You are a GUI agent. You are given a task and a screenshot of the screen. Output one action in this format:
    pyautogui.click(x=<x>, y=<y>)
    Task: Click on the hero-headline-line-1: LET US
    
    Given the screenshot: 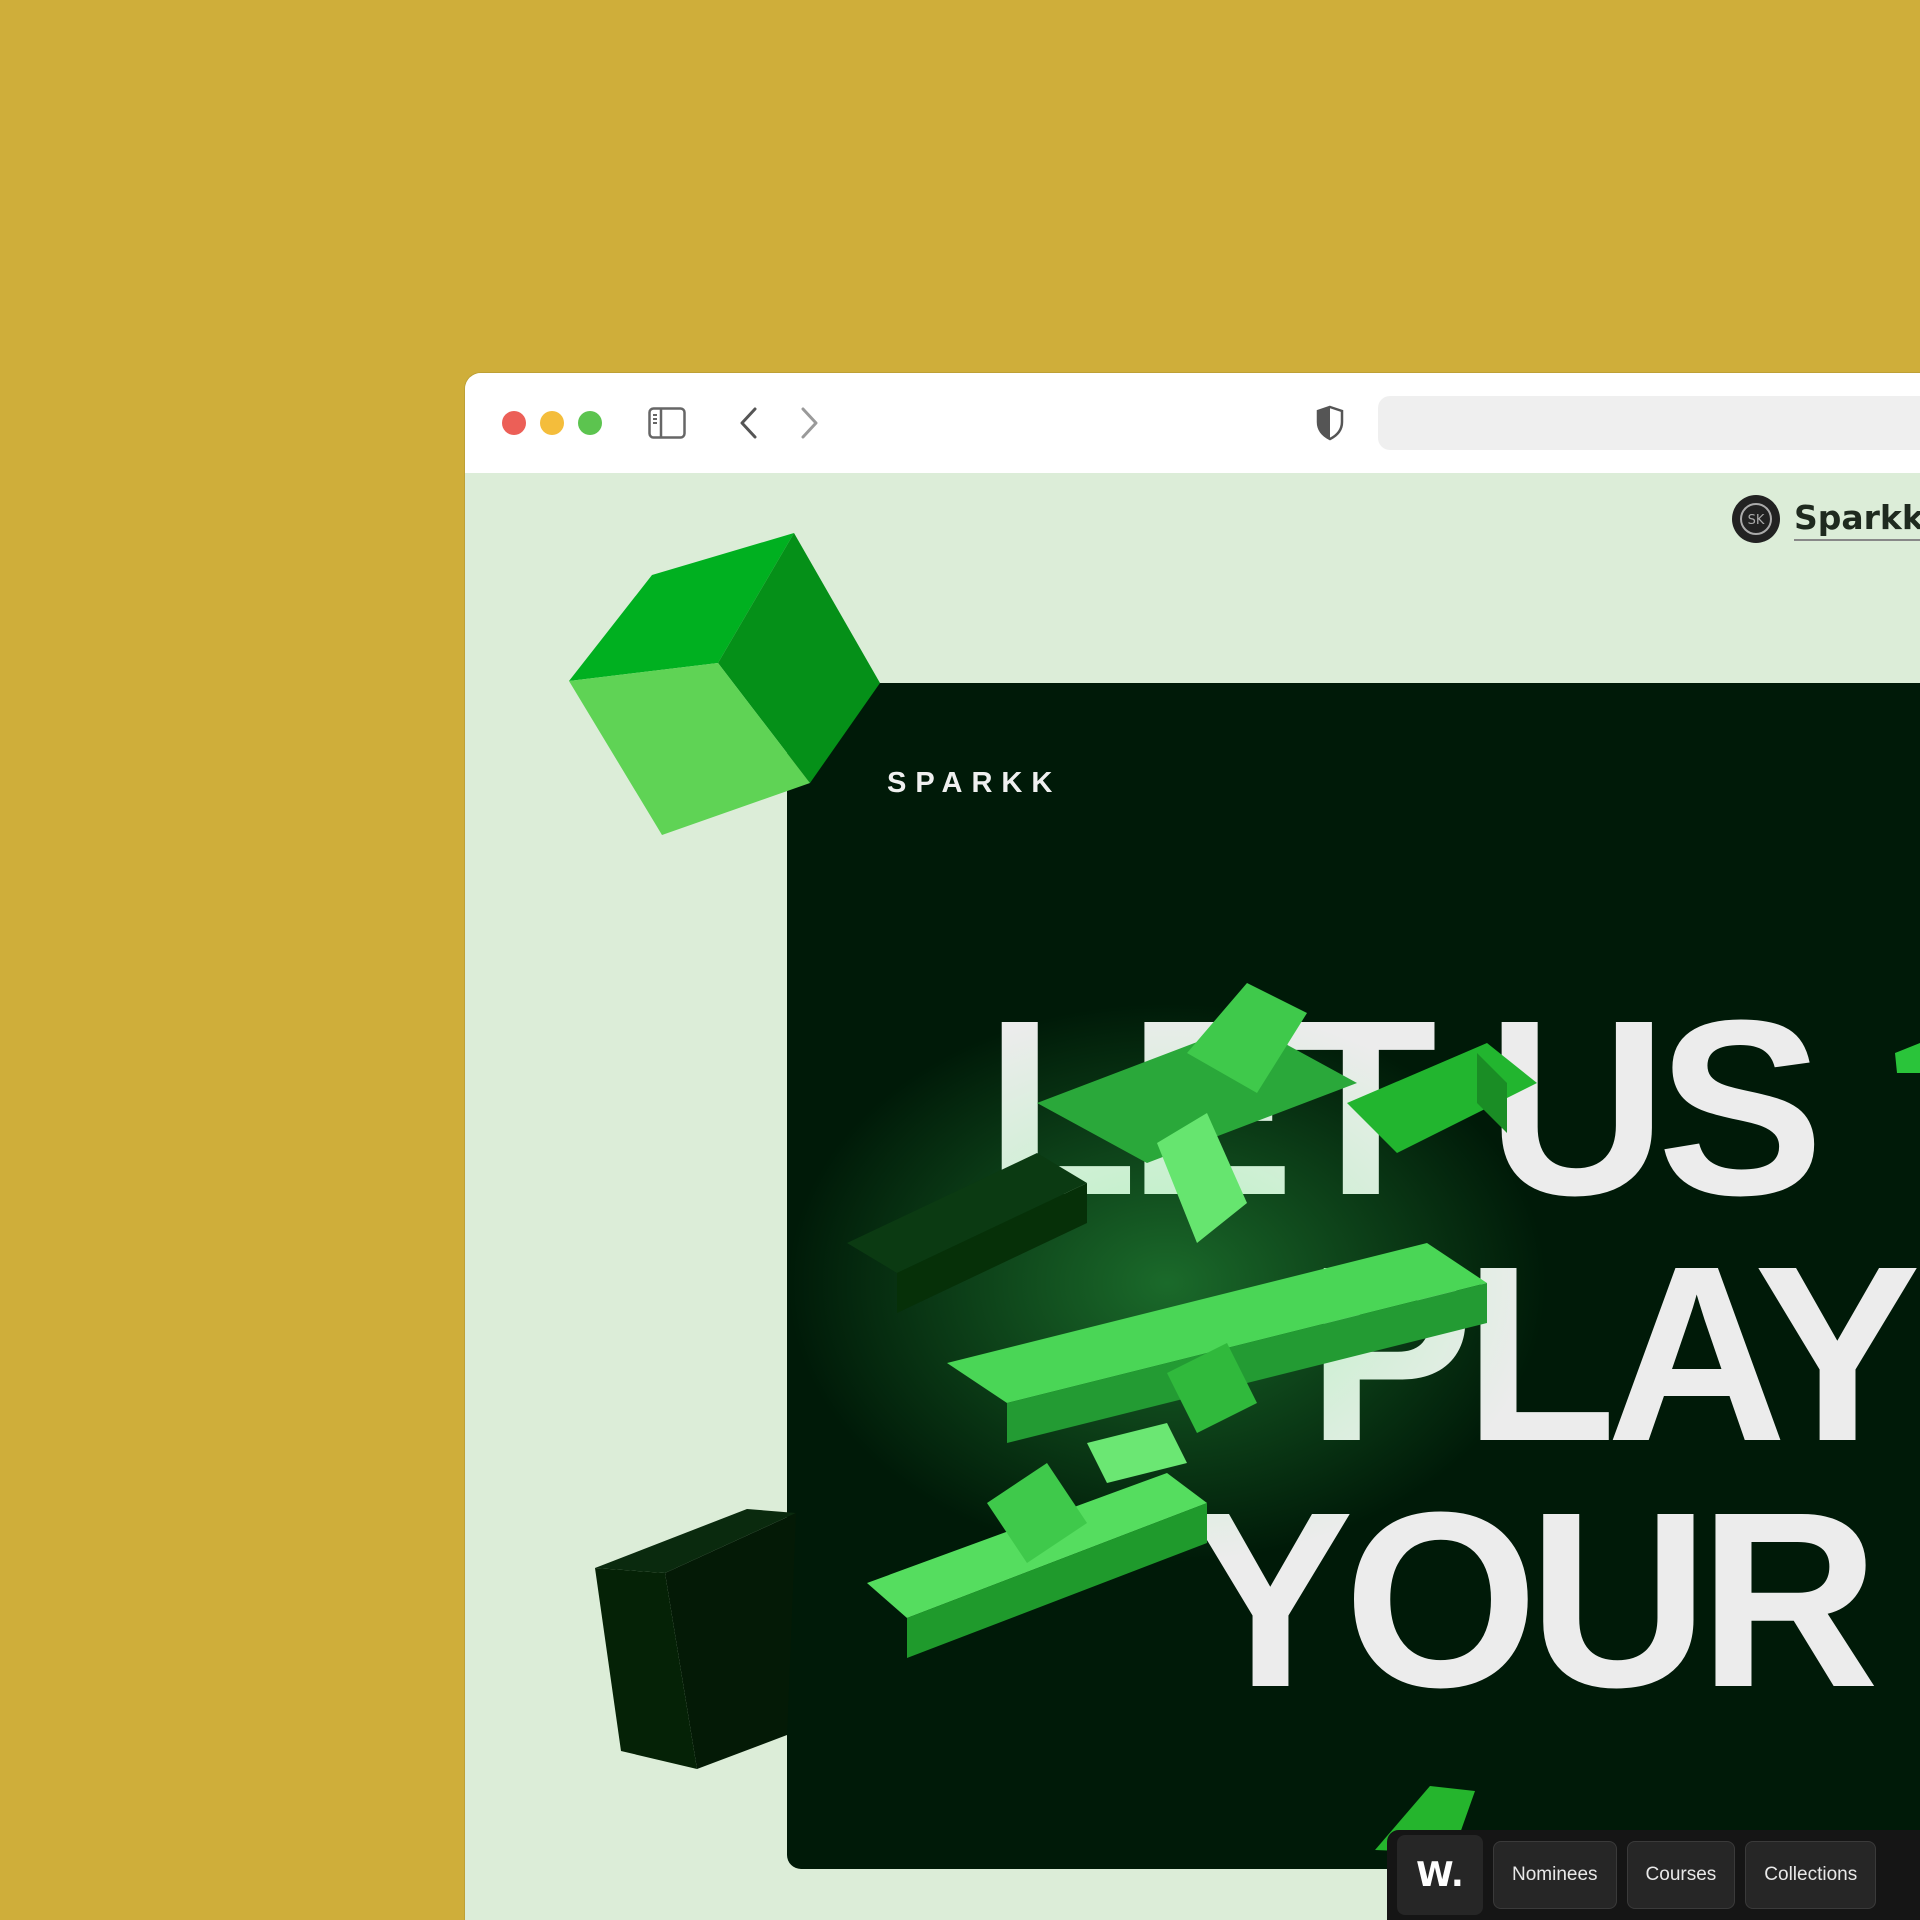 What is the action you would take?
    pyautogui.click(x=1404, y=1107)
    